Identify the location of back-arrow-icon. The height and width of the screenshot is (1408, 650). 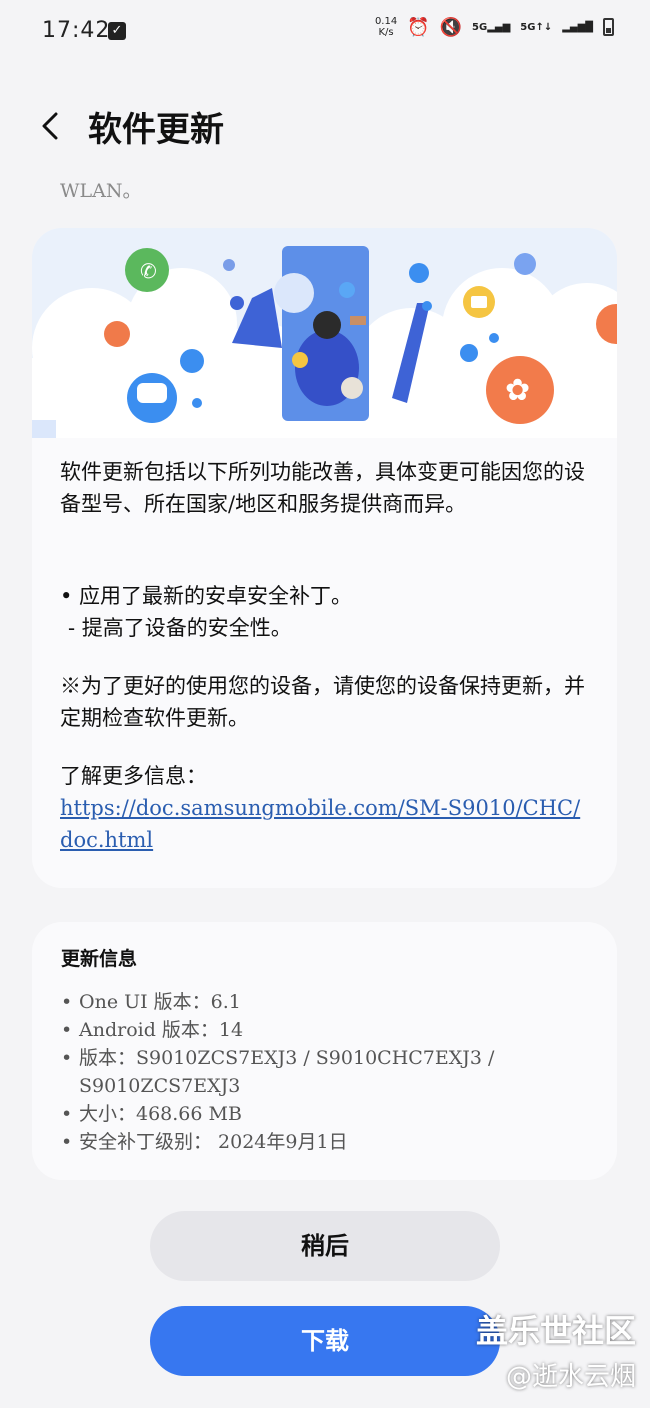
(50, 126).